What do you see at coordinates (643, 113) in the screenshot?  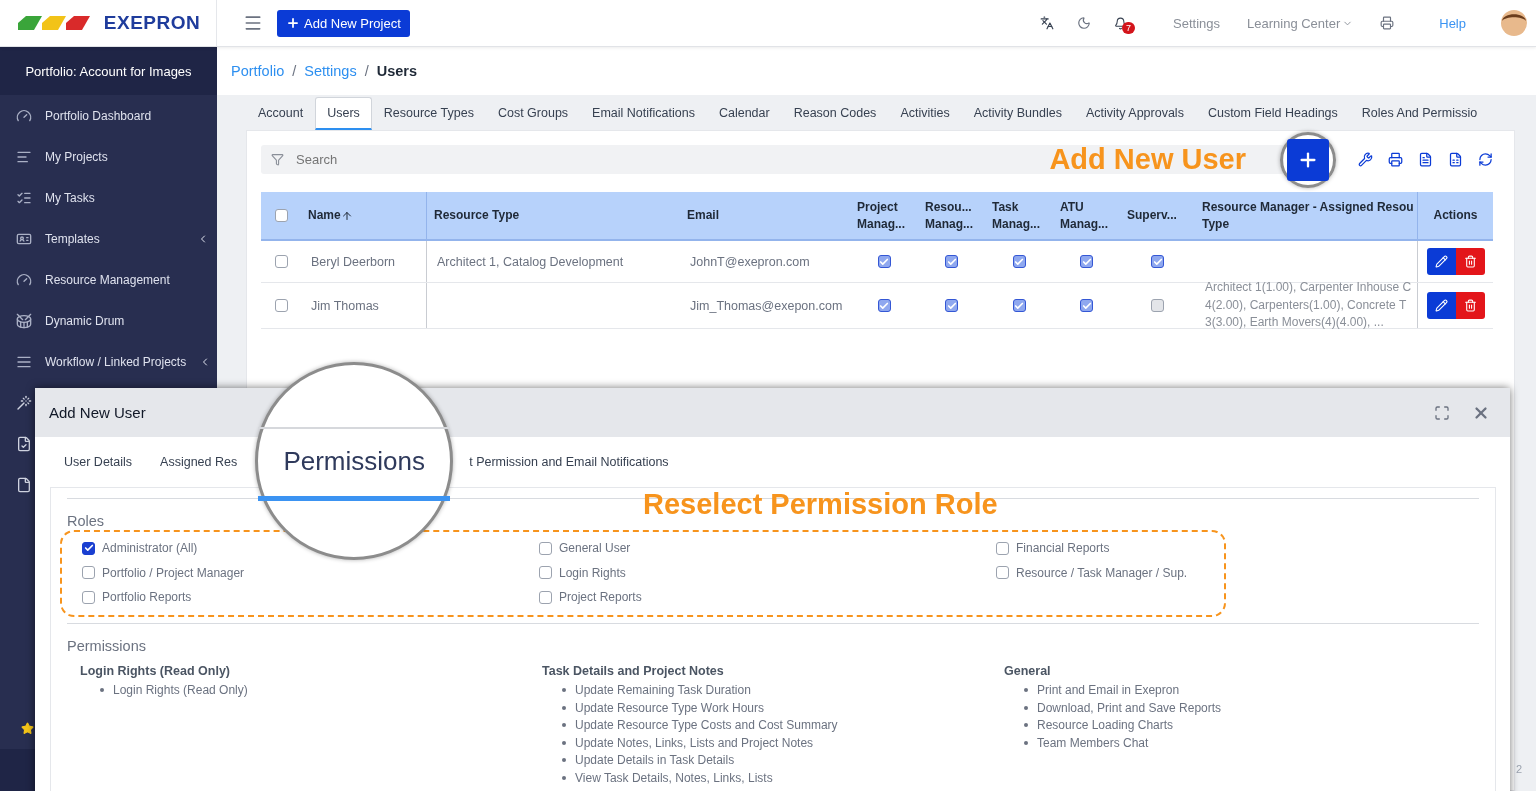 I see `settings-tab: Email Notifications` at bounding box center [643, 113].